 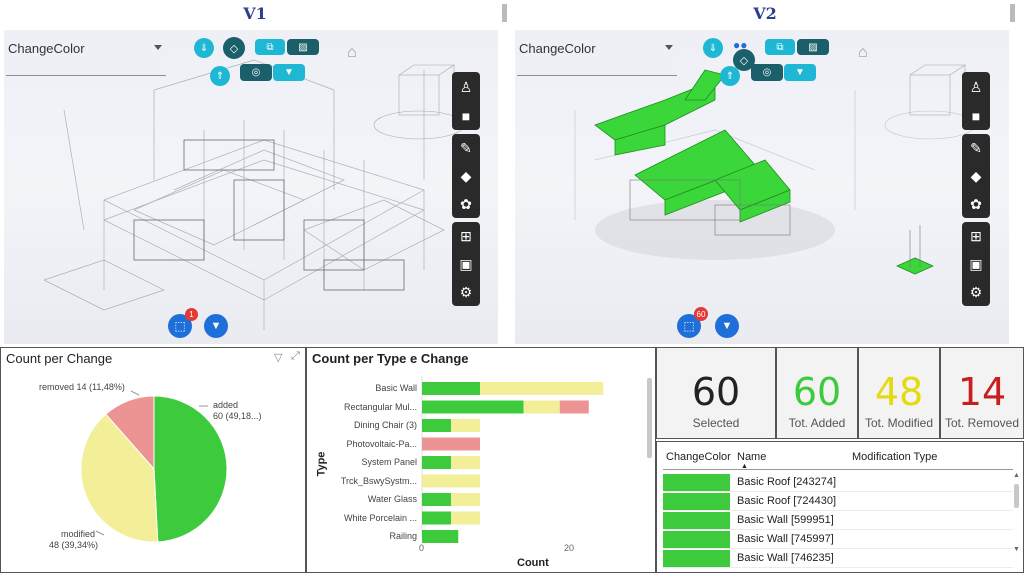 What do you see at coordinates (1012, 13) in the screenshot?
I see `header-divider-right` at bounding box center [1012, 13].